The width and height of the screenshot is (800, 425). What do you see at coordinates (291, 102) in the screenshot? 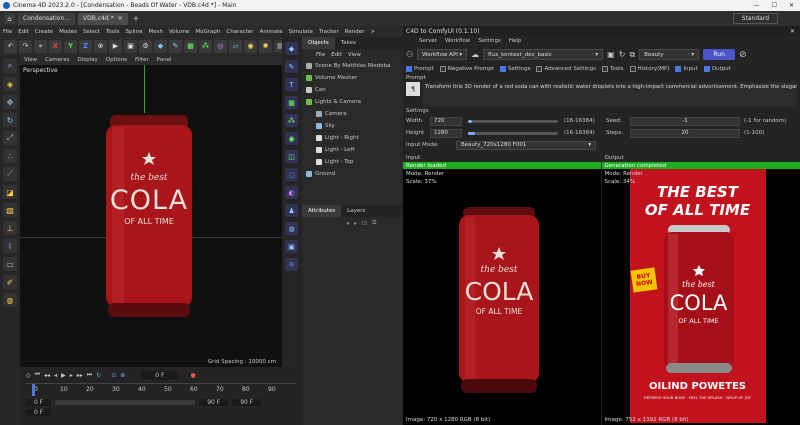
I see `generator-icon: ▦` at bounding box center [291, 102].